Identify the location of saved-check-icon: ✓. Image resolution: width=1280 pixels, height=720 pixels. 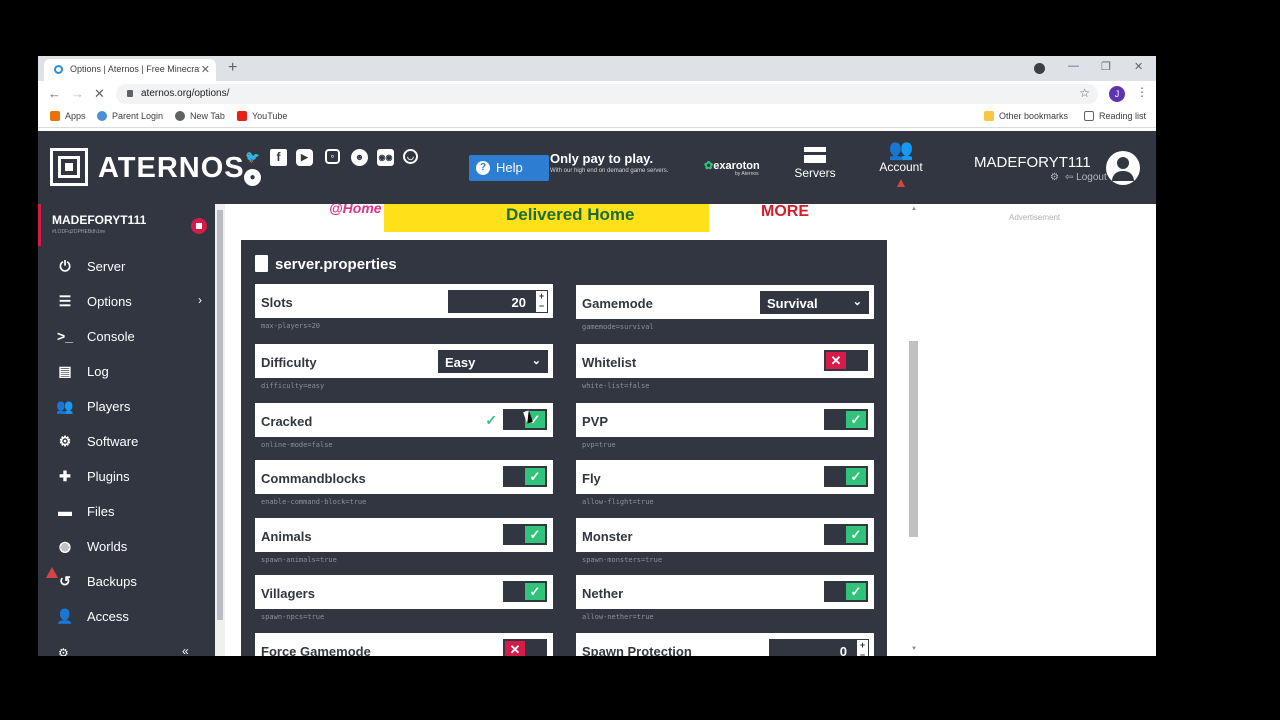
(491, 420).